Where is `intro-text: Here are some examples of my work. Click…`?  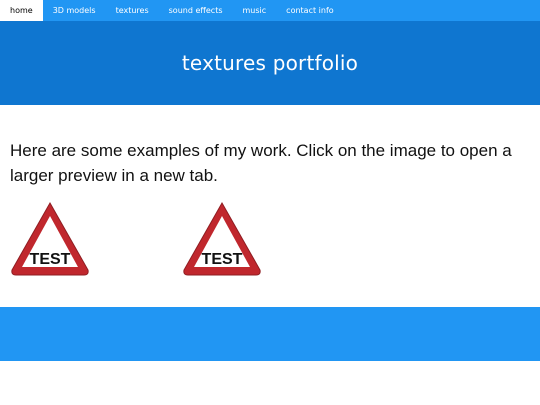 intro-text: Here are some examples of my work. Click… is located at coordinates (261, 163).